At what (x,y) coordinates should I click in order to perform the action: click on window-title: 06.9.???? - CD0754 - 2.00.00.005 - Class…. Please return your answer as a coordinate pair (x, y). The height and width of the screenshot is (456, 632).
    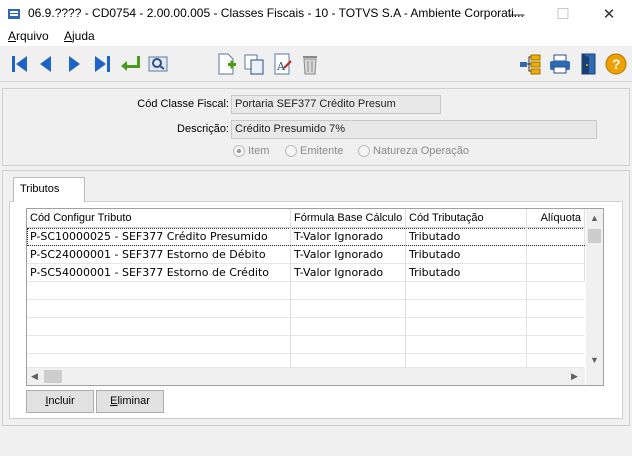
    Looking at the image, I should click on (276, 13).